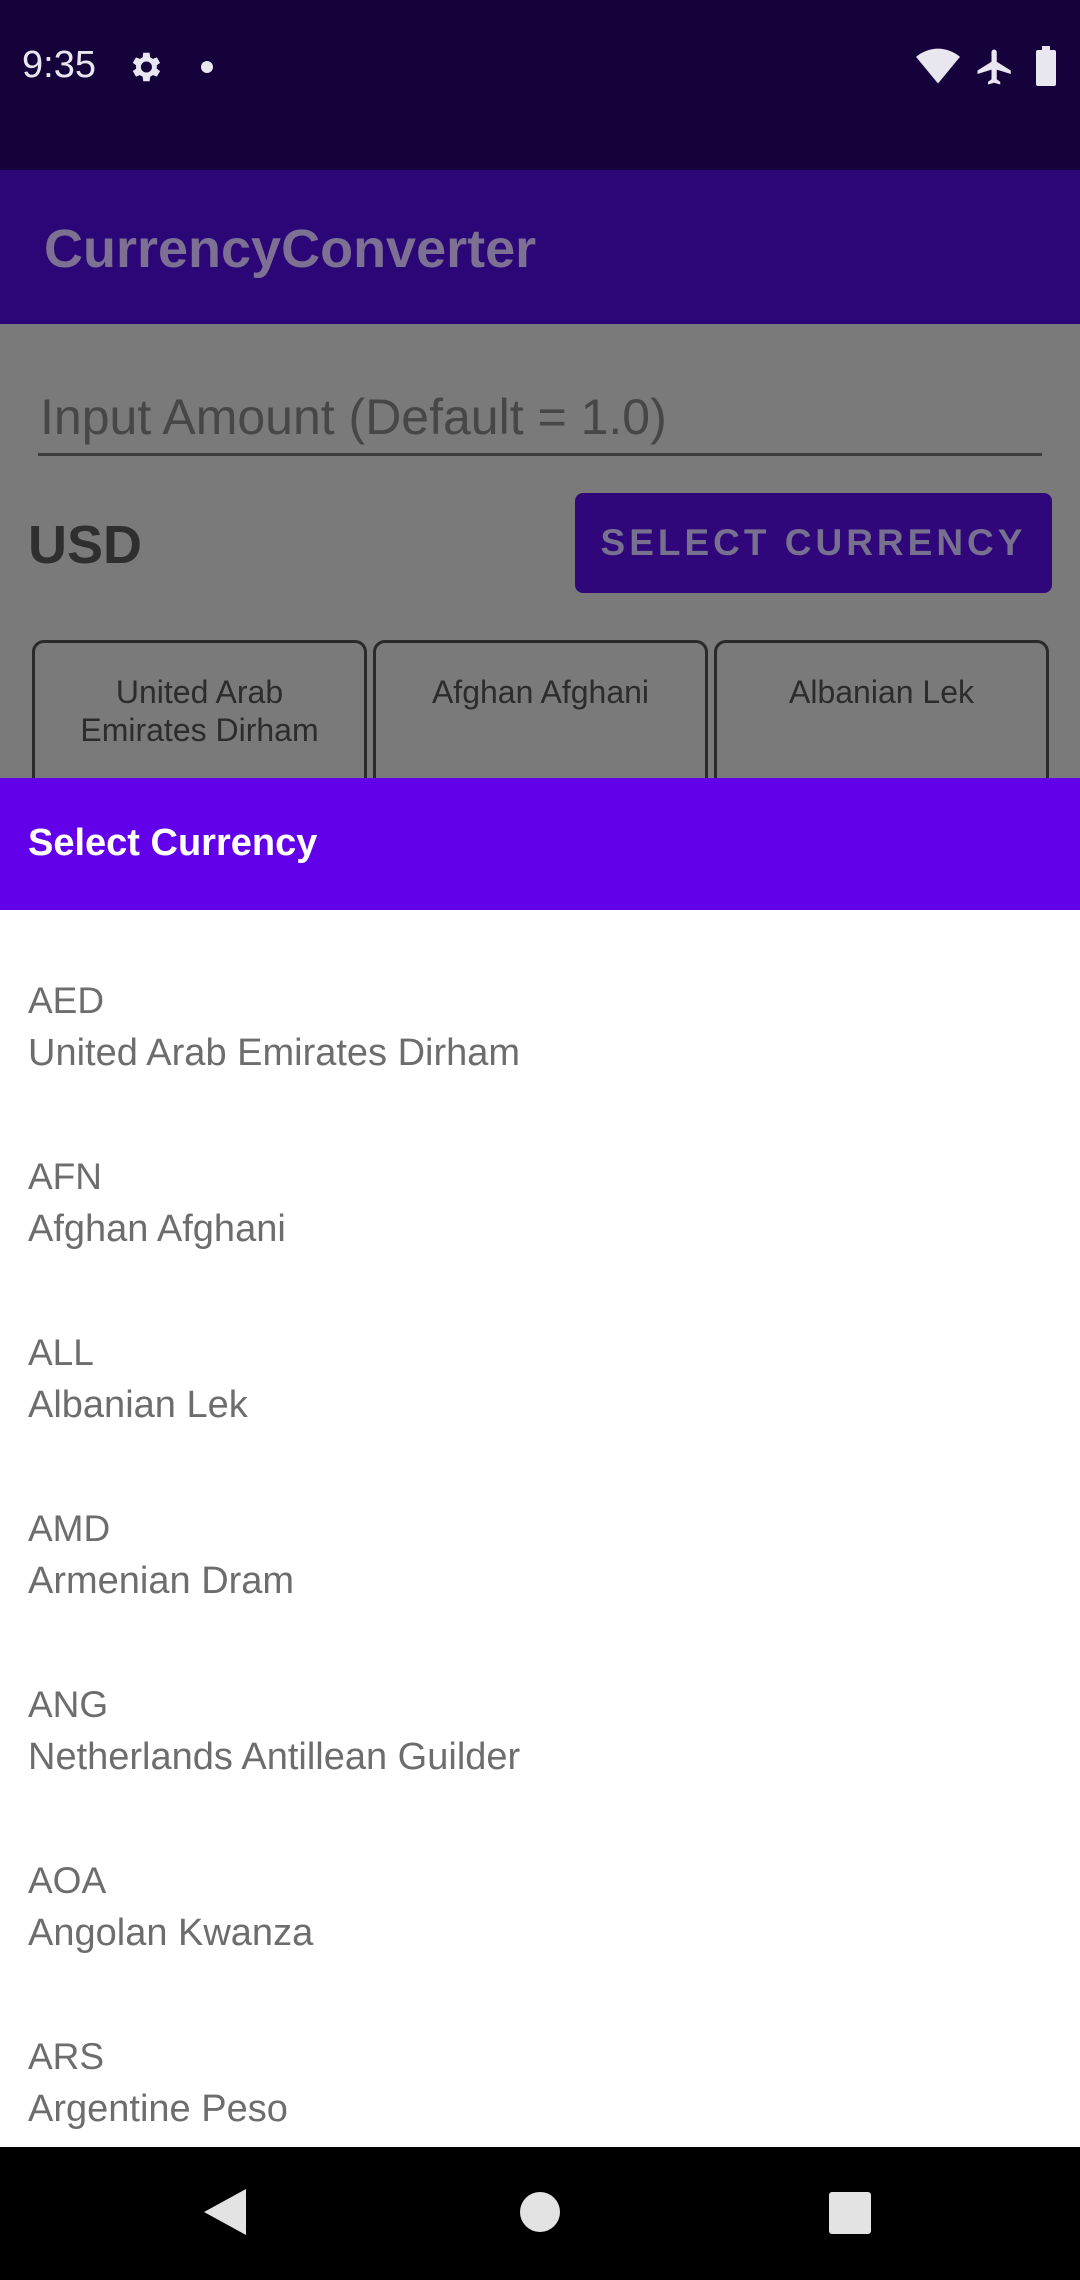 This screenshot has width=1080, height=2280. I want to click on rate-card-label: Albanian Lek, so click(881, 692).